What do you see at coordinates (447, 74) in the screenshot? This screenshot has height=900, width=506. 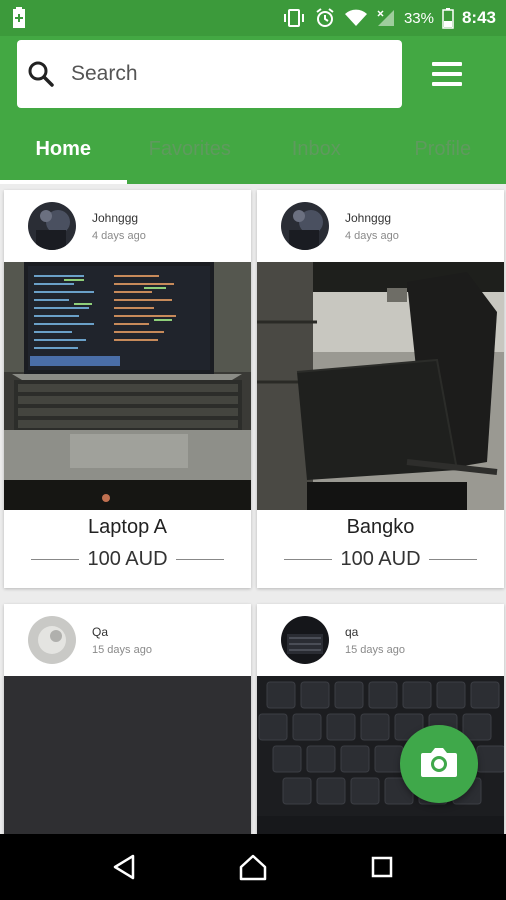 I see `menu-button` at bounding box center [447, 74].